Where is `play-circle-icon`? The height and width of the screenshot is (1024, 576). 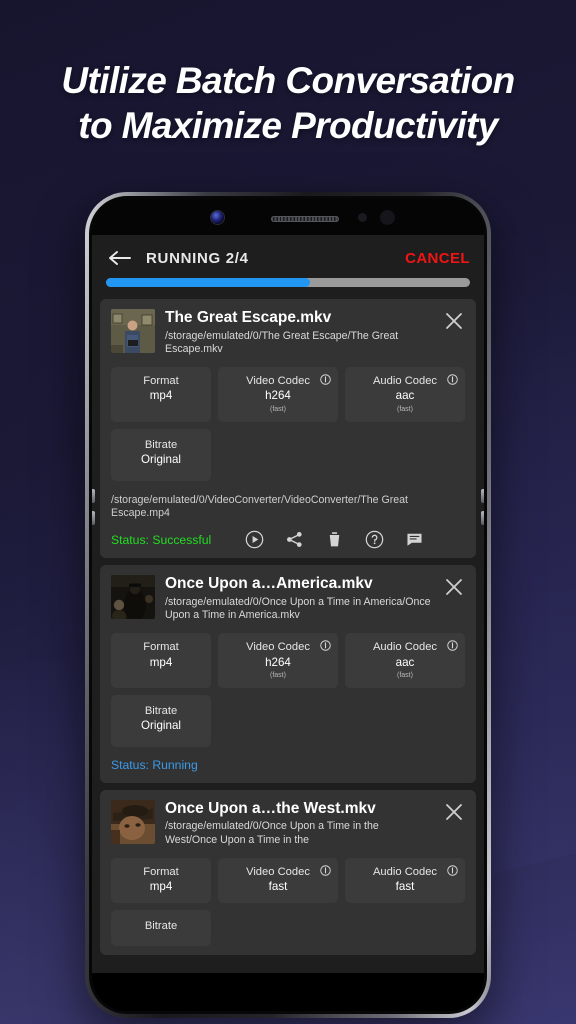
play-circle-icon is located at coordinates (254, 539).